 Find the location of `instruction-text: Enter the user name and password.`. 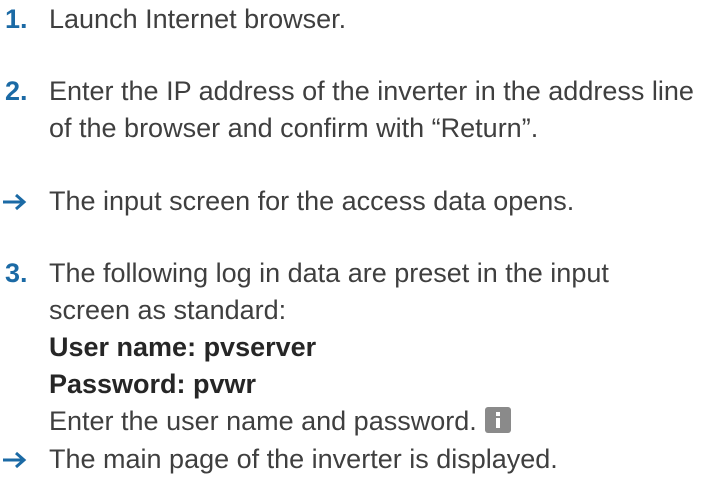

instruction-text: Enter the user name and password. is located at coordinates (263, 421).